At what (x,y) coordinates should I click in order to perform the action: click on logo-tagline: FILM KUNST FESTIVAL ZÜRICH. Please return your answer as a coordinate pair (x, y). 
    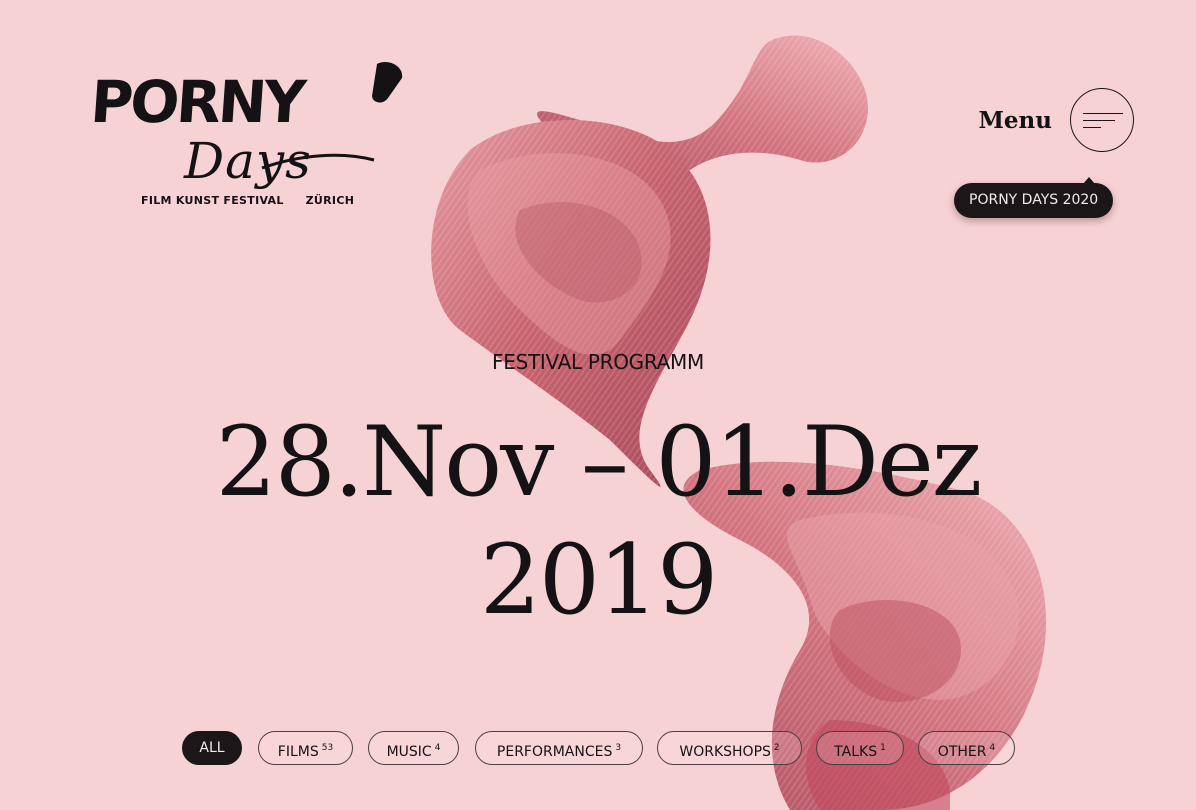
    Looking at the image, I should click on (247, 200).